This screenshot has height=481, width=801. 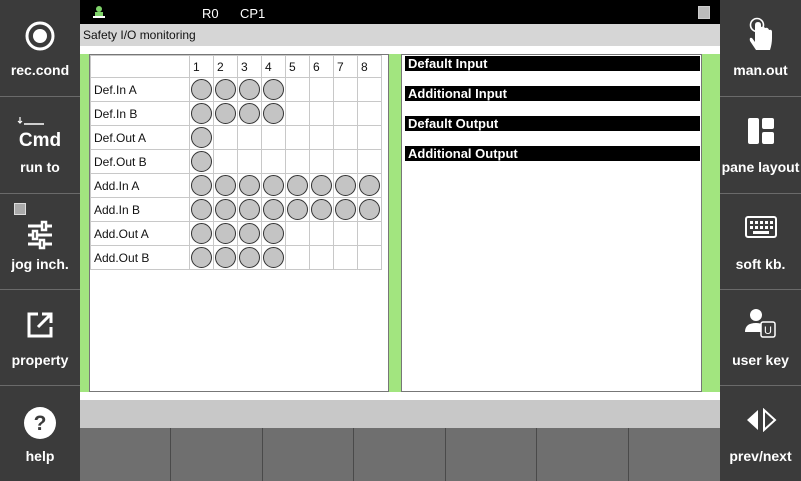 I want to click on record-circle-icon, so click(x=40, y=38).